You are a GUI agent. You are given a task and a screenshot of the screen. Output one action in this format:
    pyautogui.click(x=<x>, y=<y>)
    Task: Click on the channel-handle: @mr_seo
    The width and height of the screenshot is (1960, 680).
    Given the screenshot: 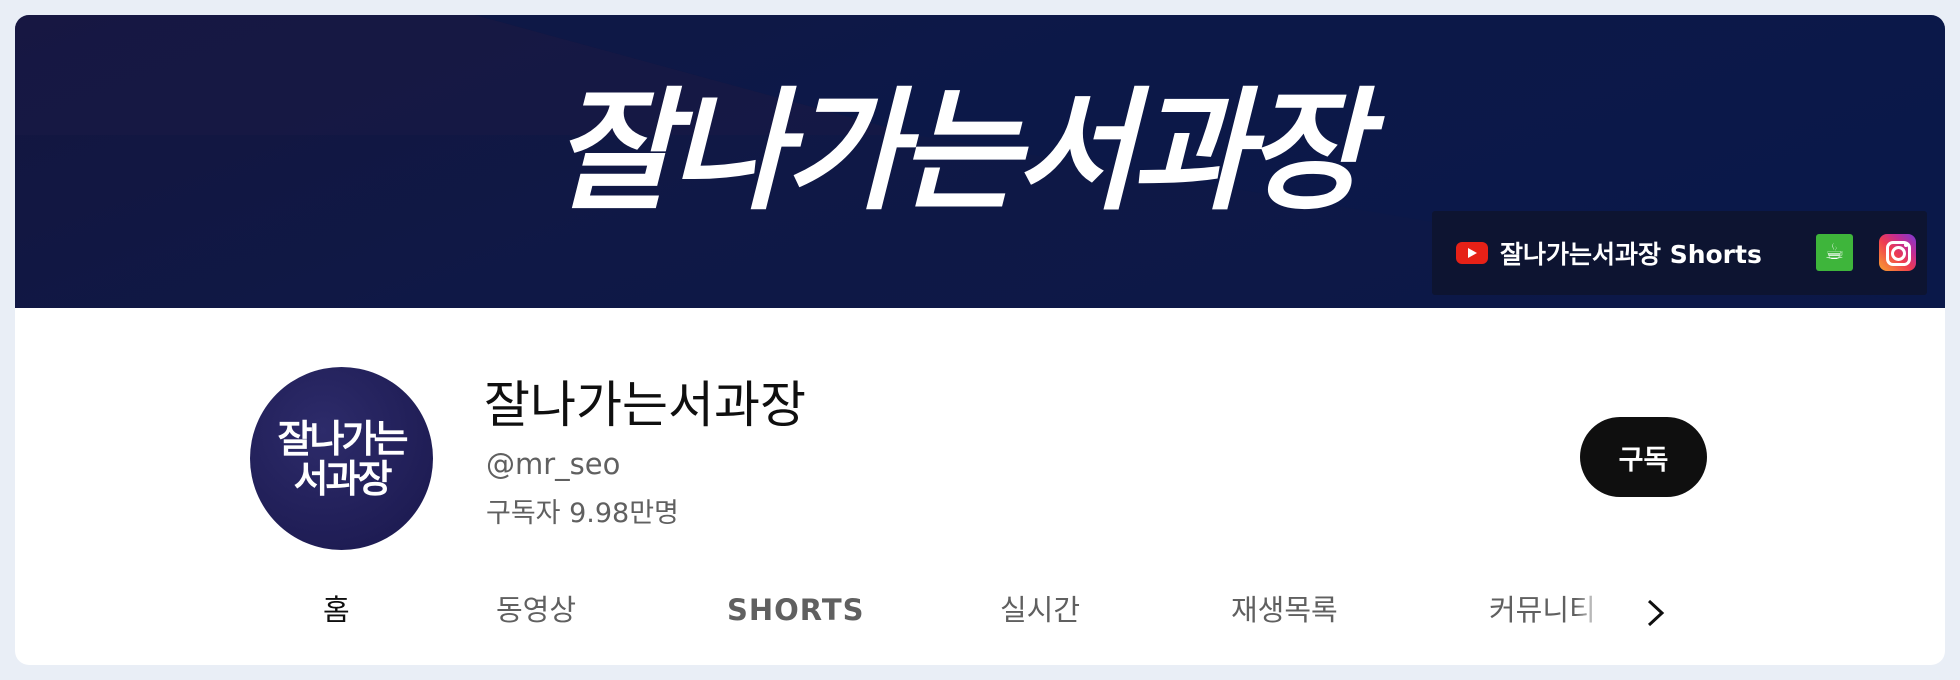 What is the action you would take?
    pyautogui.click(x=553, y=464)
    